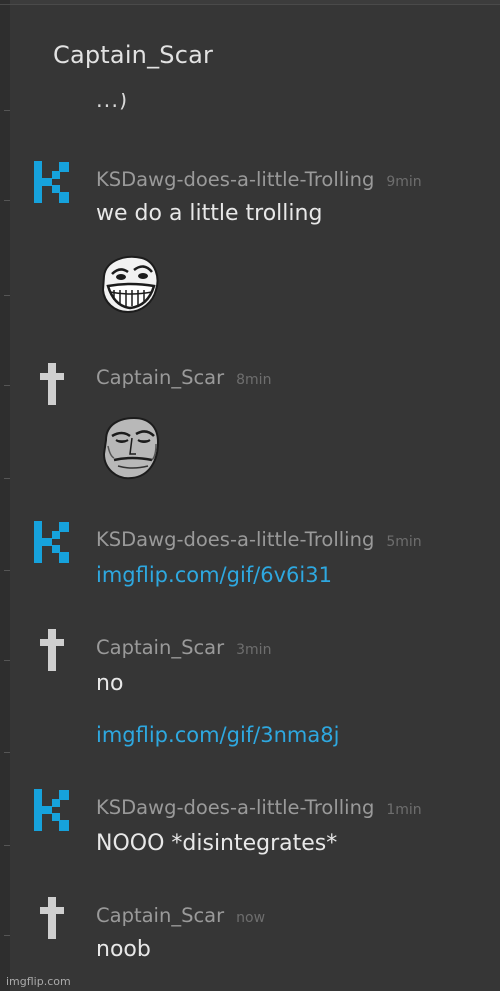 The image size is (500, 991). I want to click on timestamp: 5min, so click(404, 542).